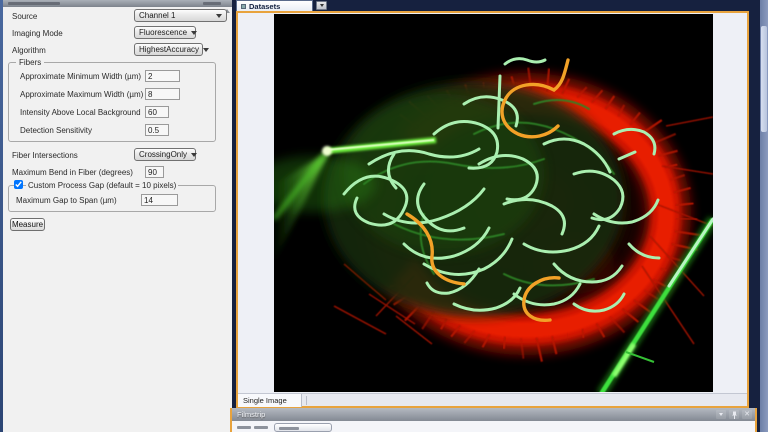 The height and width of the screenshot is (432, 768). I want to click on intersections-label: Fiber Intersections, so click(45, 155).